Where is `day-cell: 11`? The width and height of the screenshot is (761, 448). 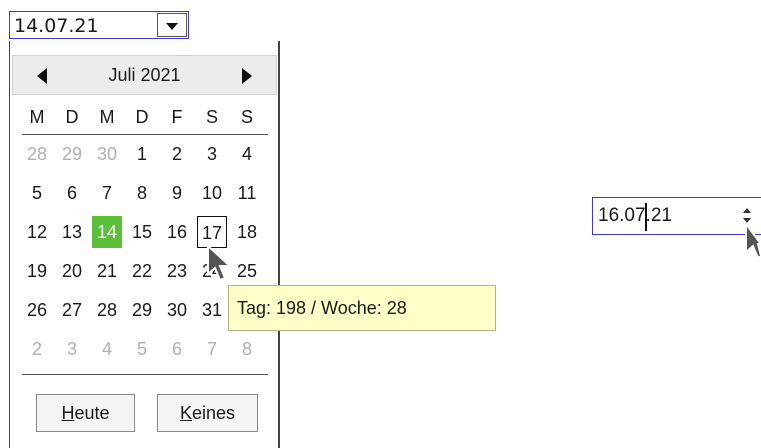
day-cell: 11 is located at coordinates (247, 193).